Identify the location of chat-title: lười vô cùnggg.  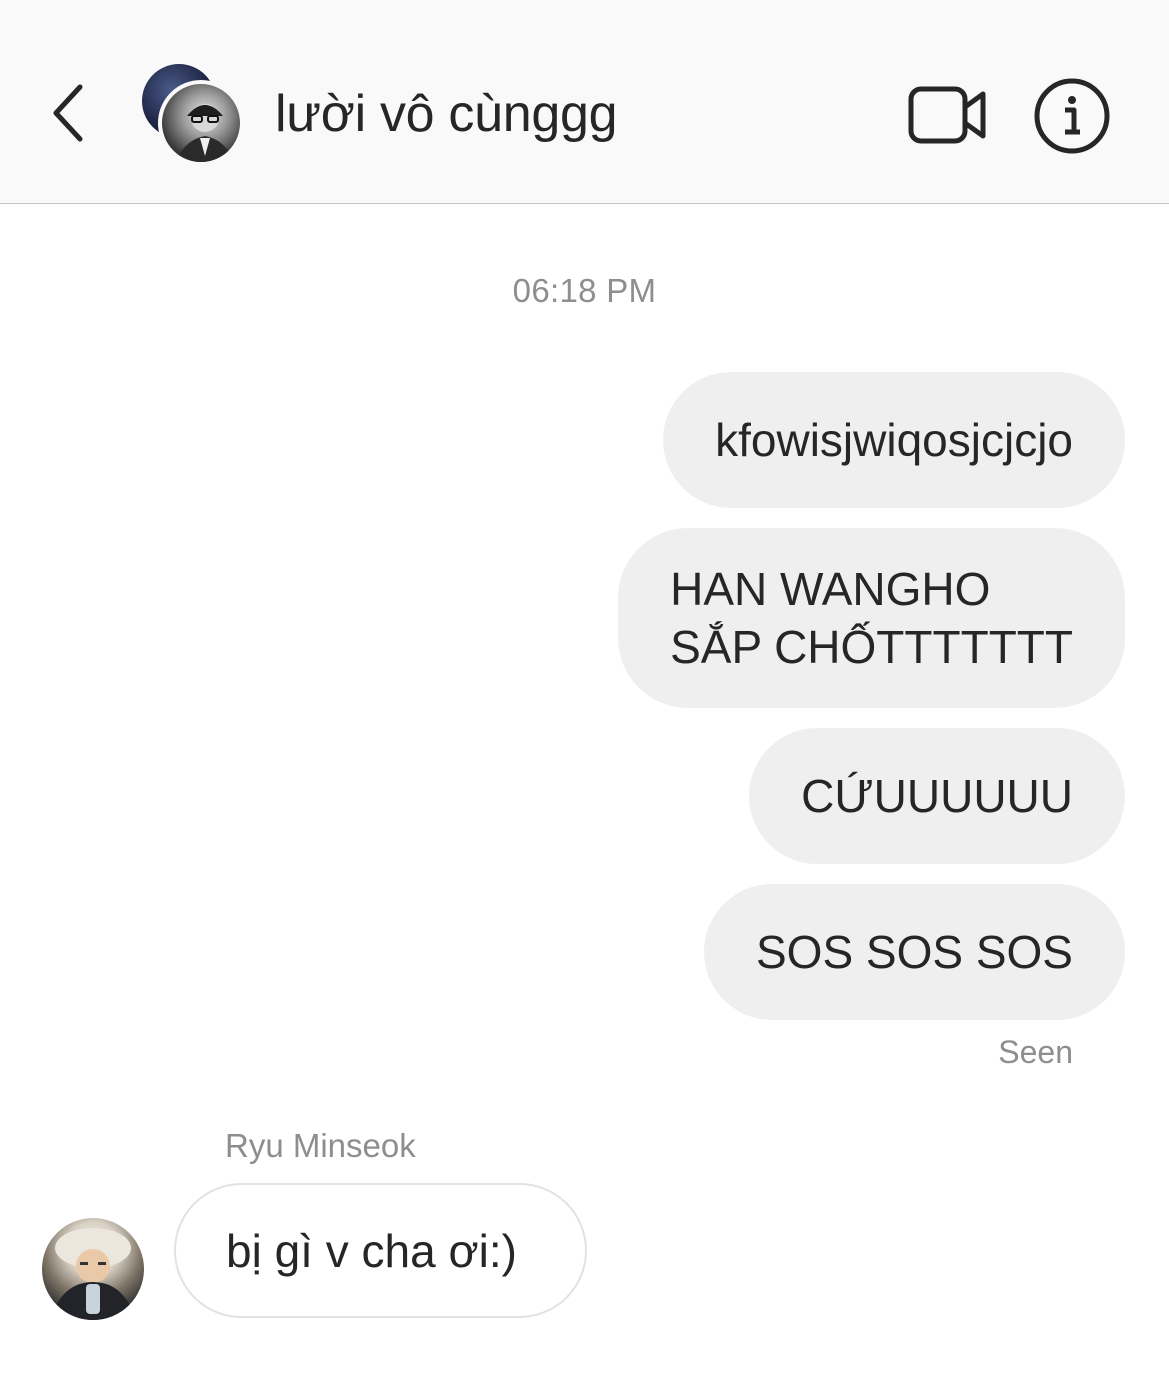
(446, 114).